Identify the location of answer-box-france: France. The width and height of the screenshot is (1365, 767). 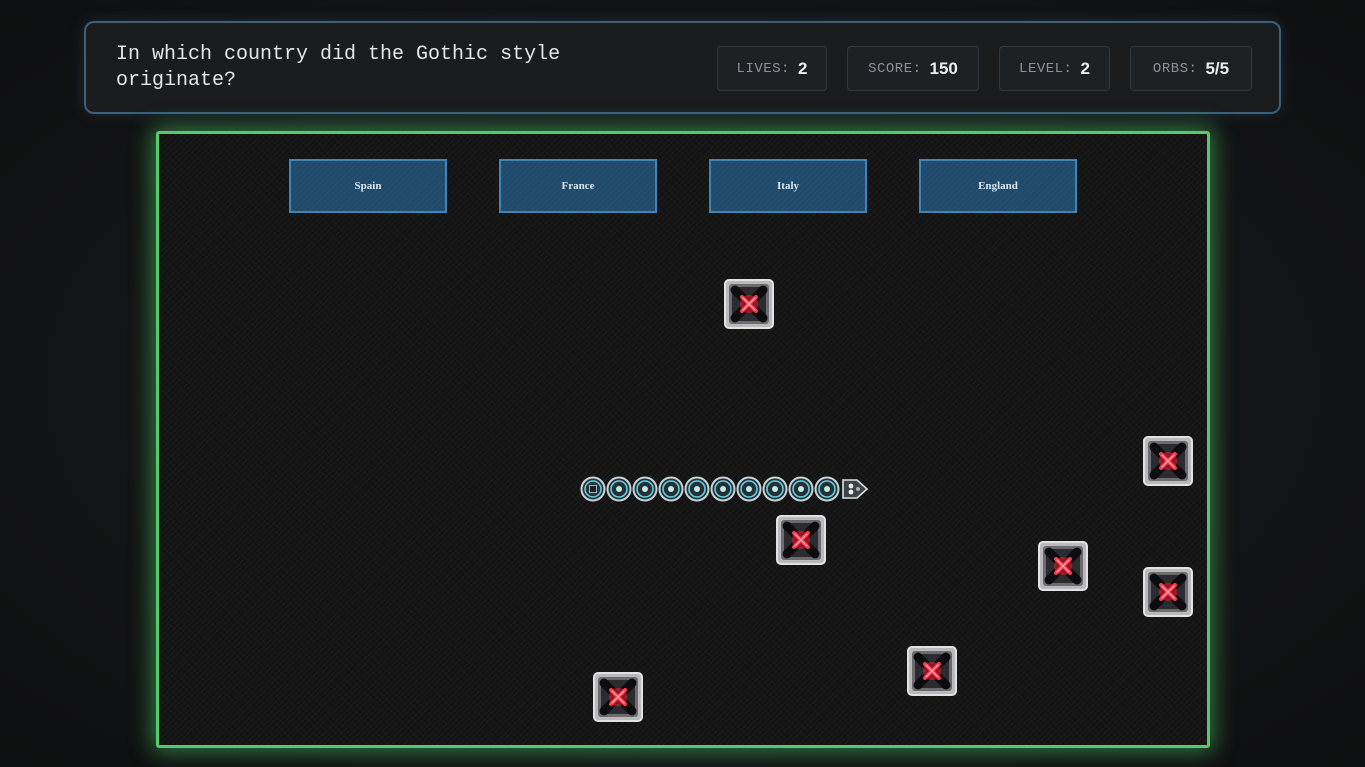
(578, 186).